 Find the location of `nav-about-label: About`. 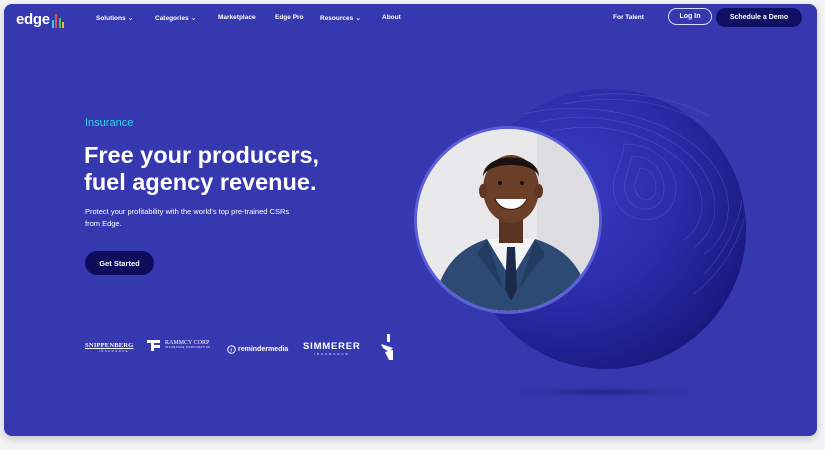

nav-about-label: About is located at coordinates (391, 17).